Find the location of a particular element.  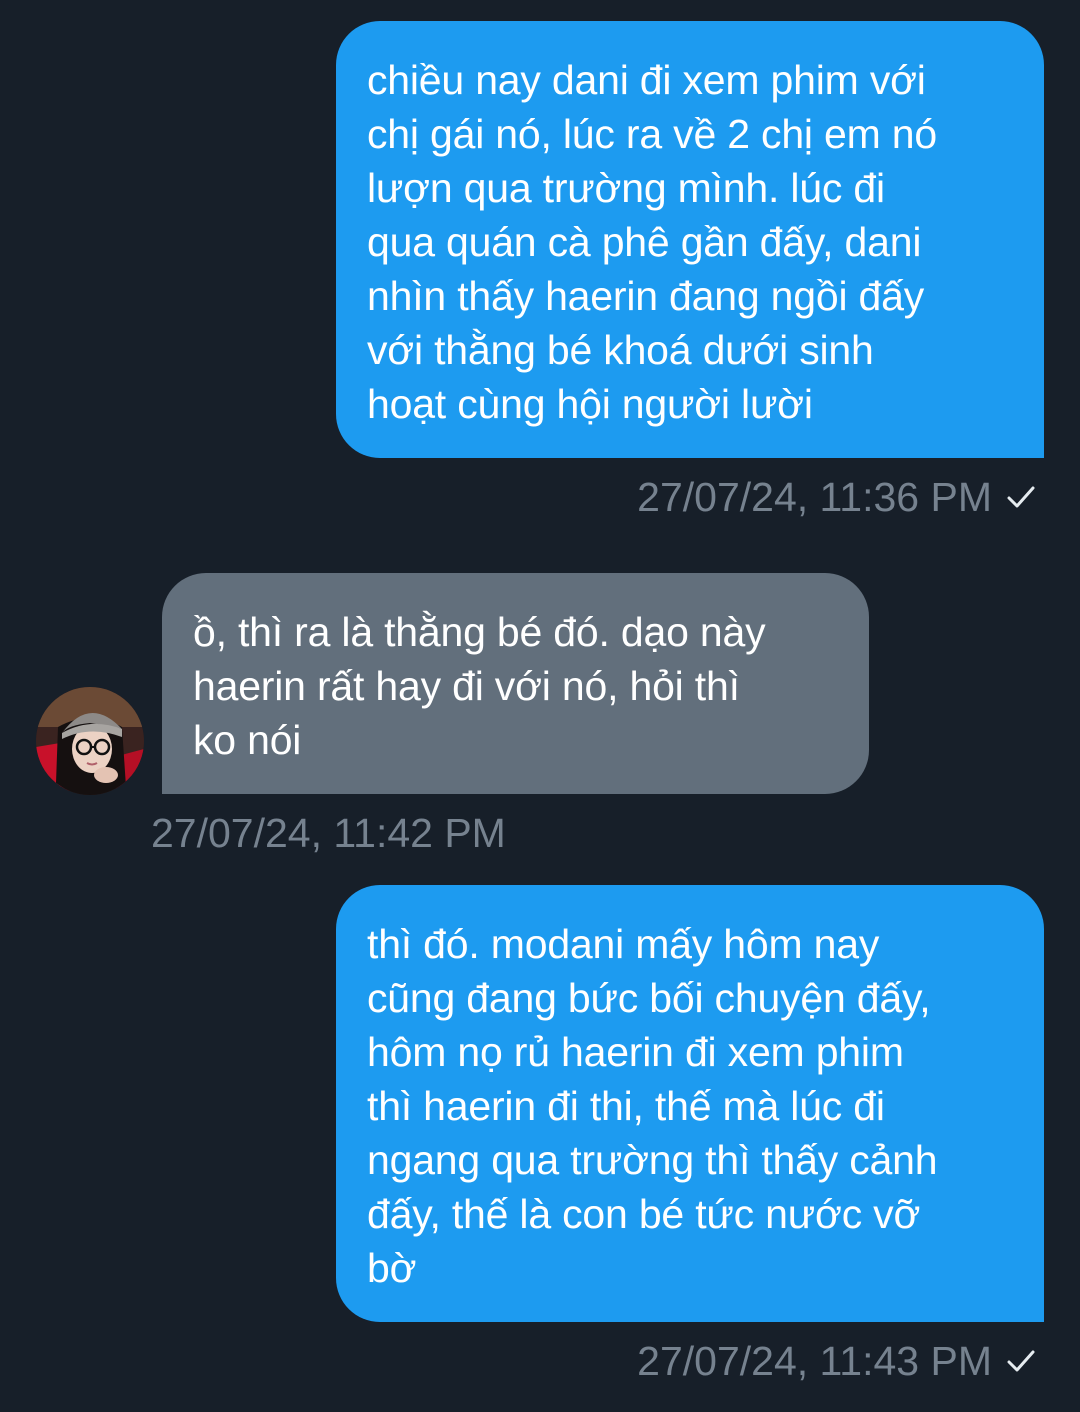

message-timestamp: 27/07/24, 11:42 PM is located at coordinates (328, 833).